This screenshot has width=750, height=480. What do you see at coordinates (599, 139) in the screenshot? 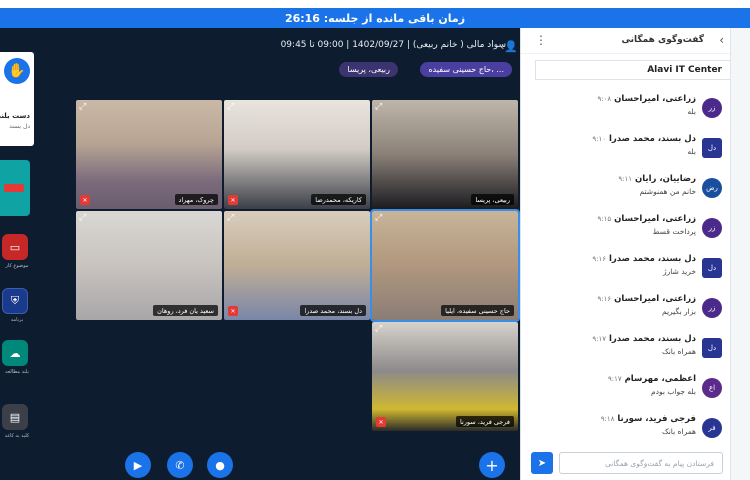
I see `message-time: ۹:۱۰` at bounding box center [599, 139].